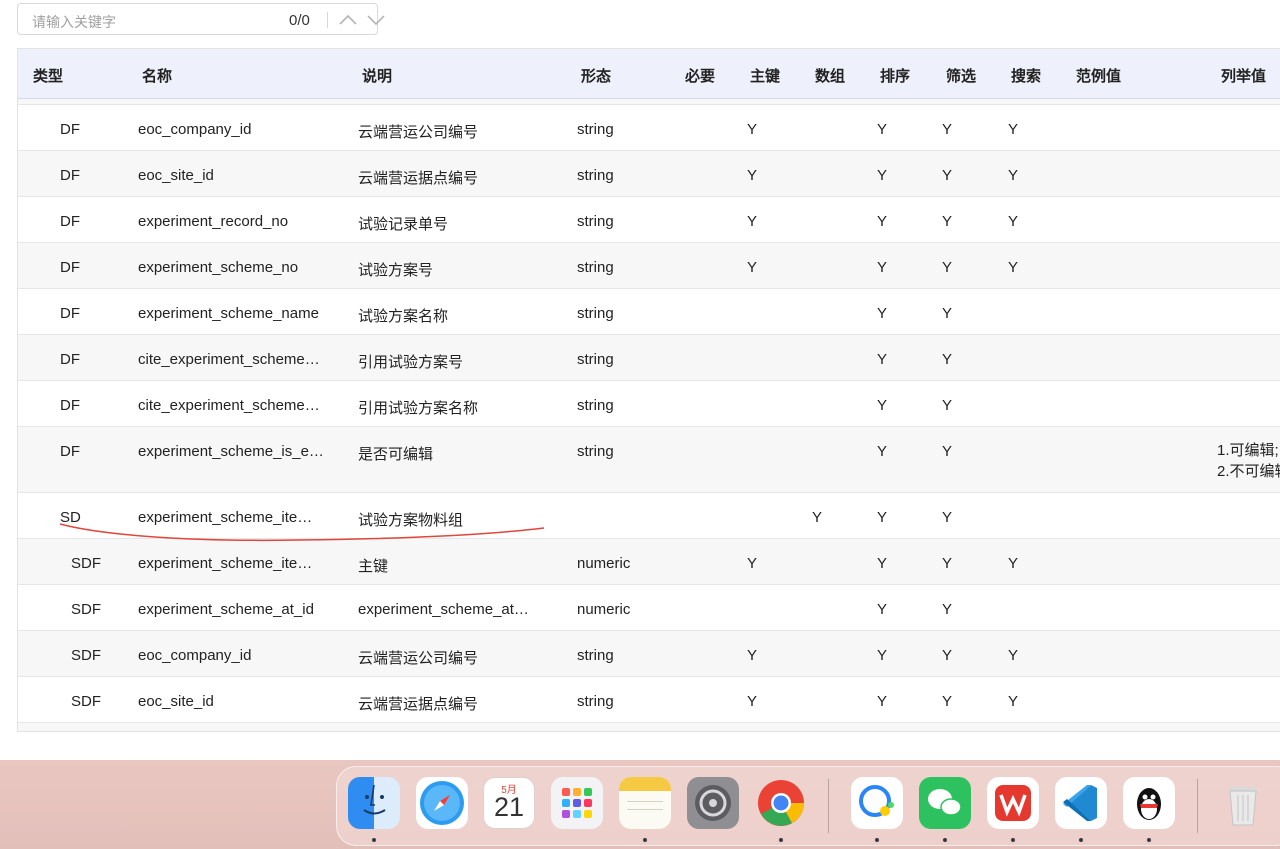 The image size is (1280, 849). I want to click on table-row: SDF eoc_site_id 云端营运据点编号 string Y Y Y Y, so click(649, 700).